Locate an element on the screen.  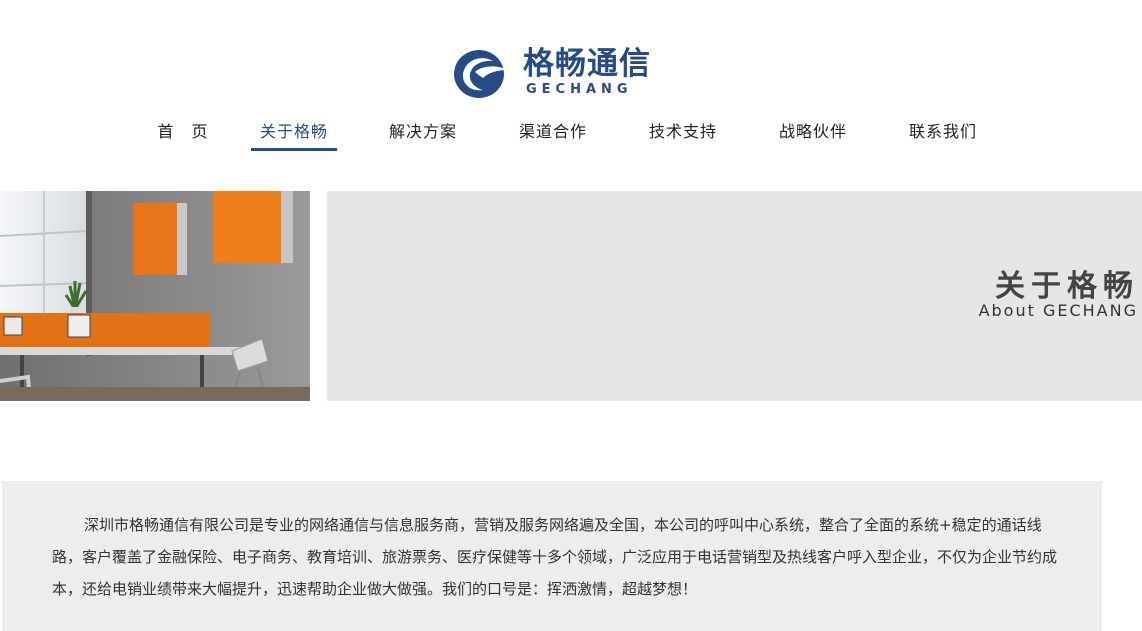
nav-item-contact: 联系我们 is located at coordinates (943, 133).